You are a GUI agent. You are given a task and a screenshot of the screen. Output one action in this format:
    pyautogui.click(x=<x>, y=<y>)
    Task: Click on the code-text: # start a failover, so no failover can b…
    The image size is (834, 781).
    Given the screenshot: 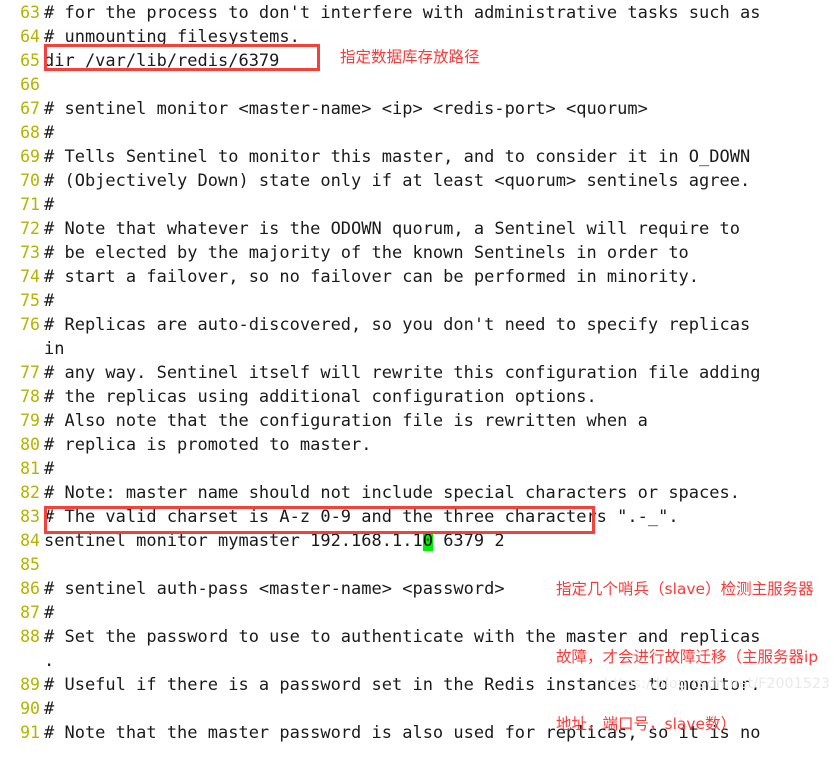 What is the action you would take?
    pyautogui.click(x=439, y=277)
    